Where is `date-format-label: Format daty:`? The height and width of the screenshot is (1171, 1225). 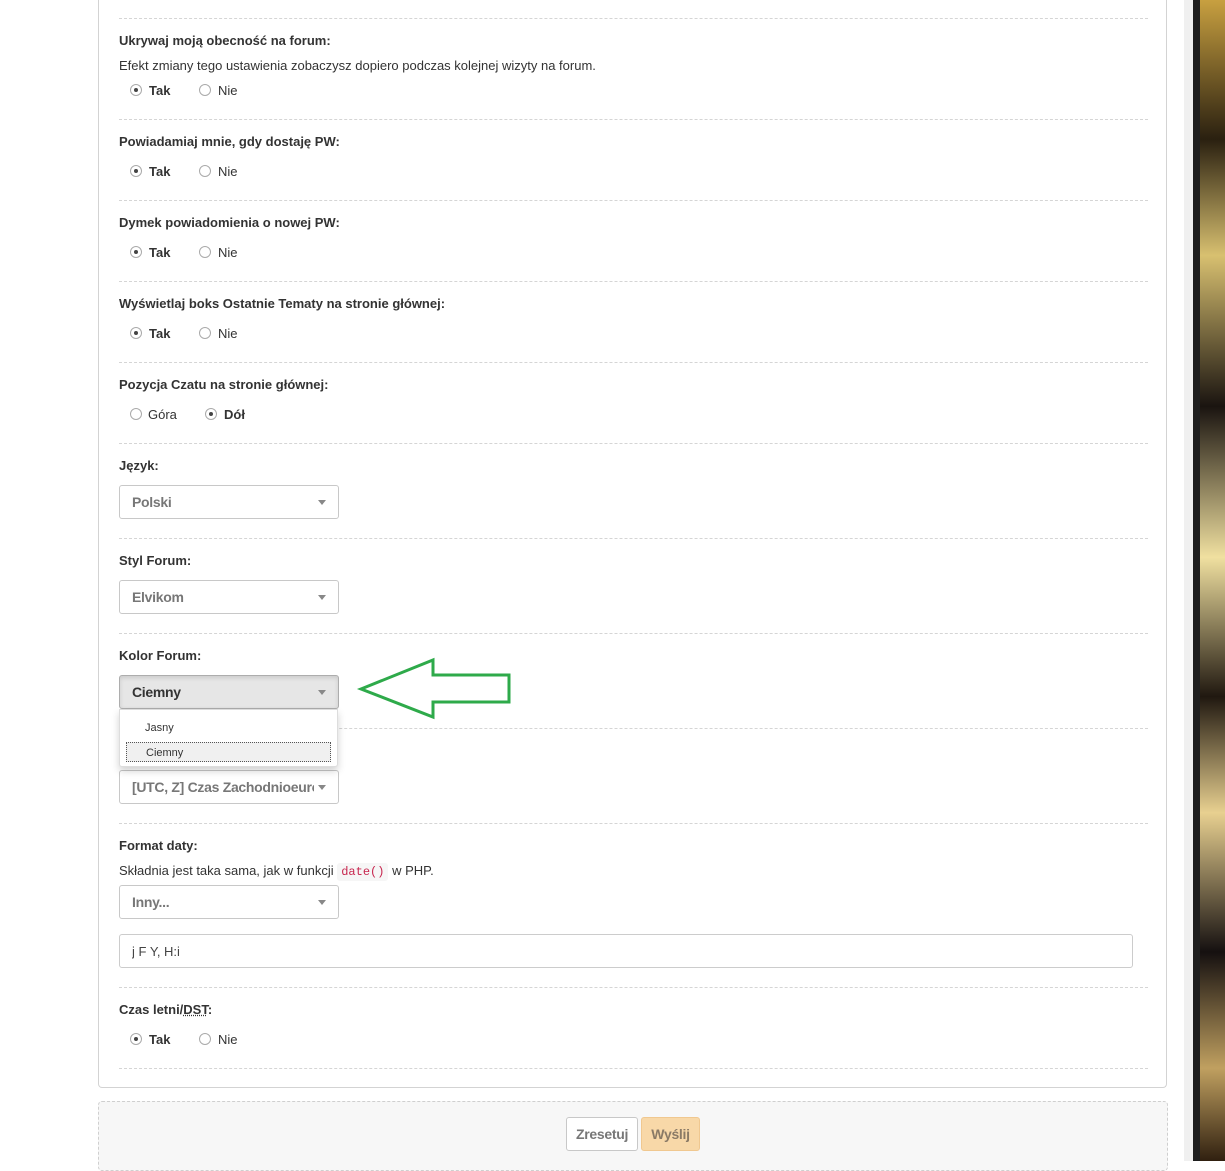 date-format-label: Format daty: is located at coordinates (158, 845).